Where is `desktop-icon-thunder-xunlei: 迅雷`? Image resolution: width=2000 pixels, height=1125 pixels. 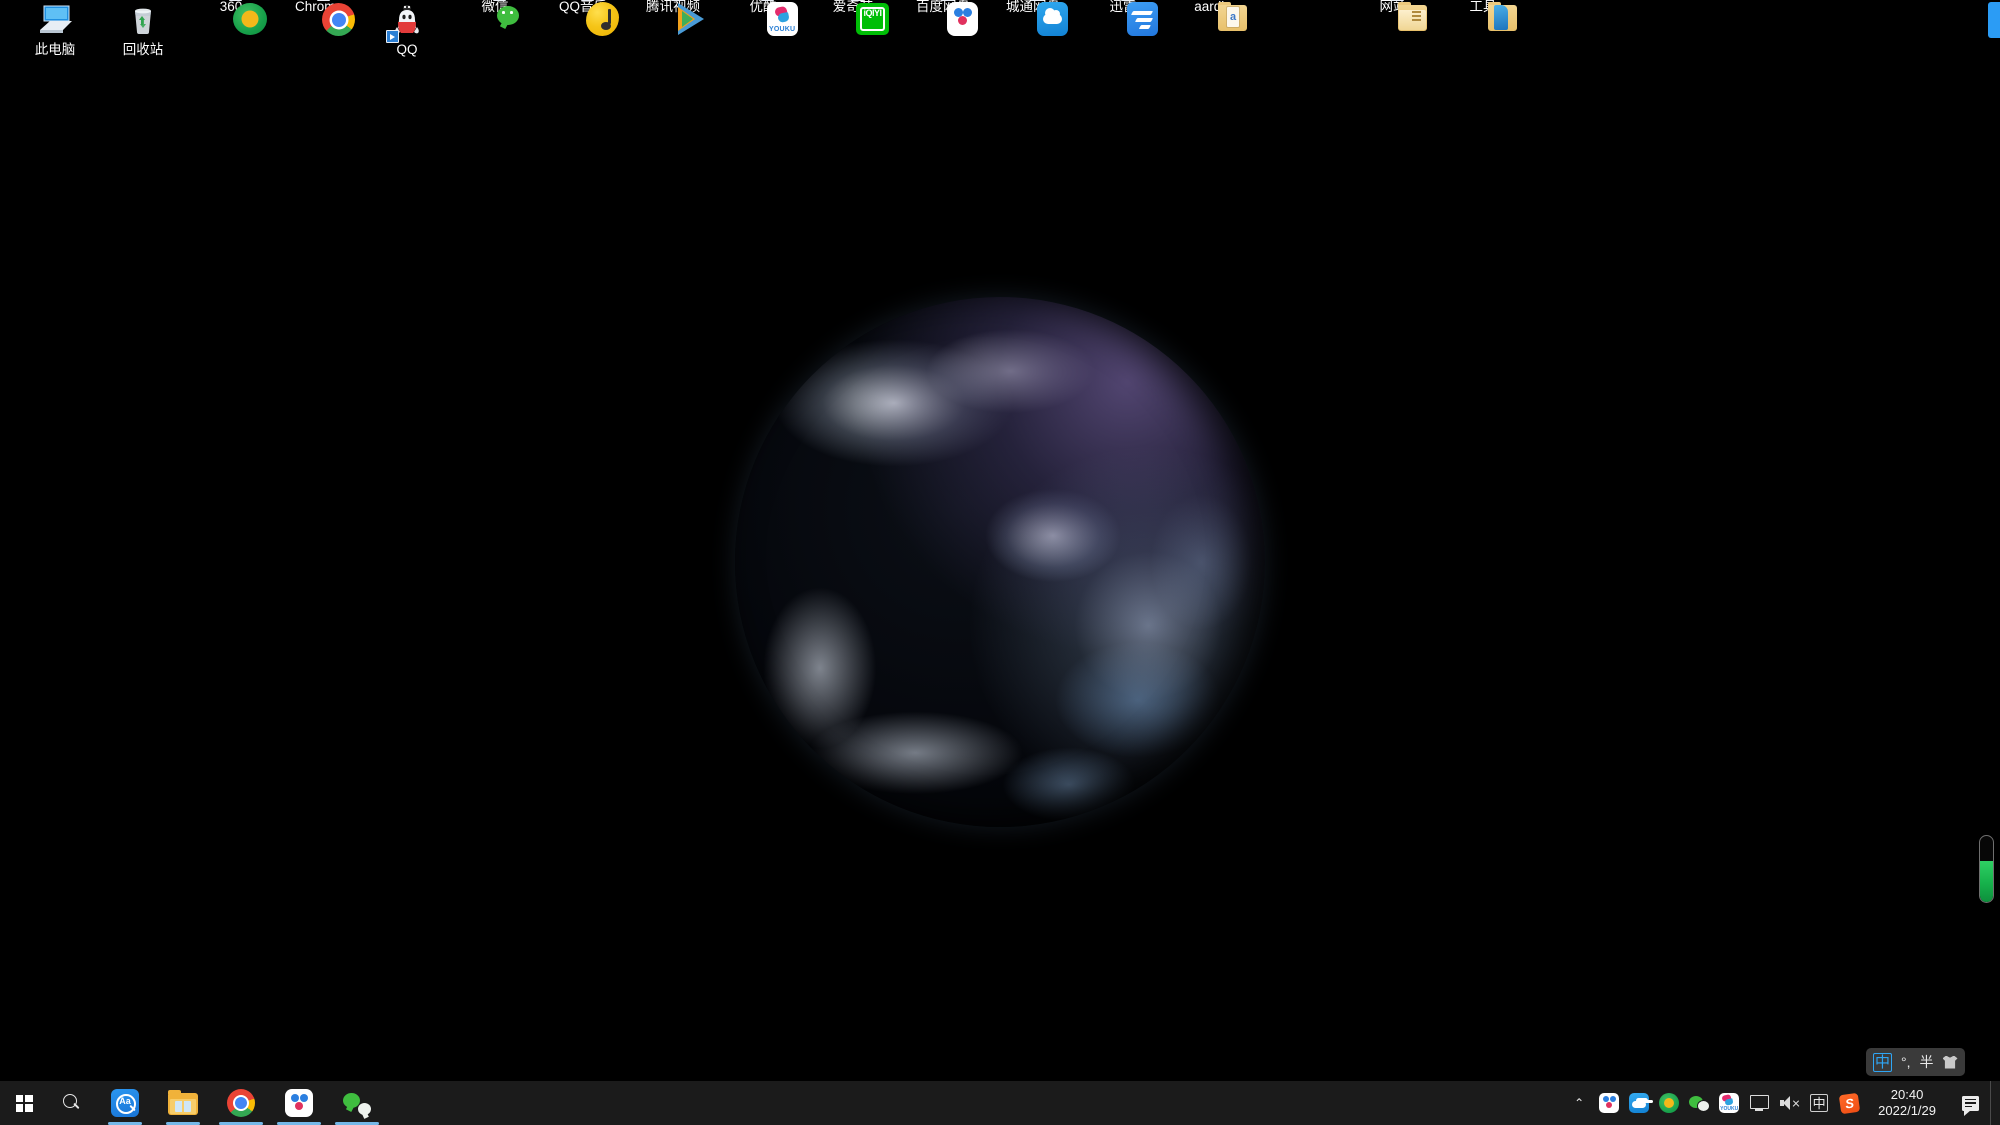
desktop-icon-thunder-xunlei: 迅雷 is located at coordinates (1123, 18).